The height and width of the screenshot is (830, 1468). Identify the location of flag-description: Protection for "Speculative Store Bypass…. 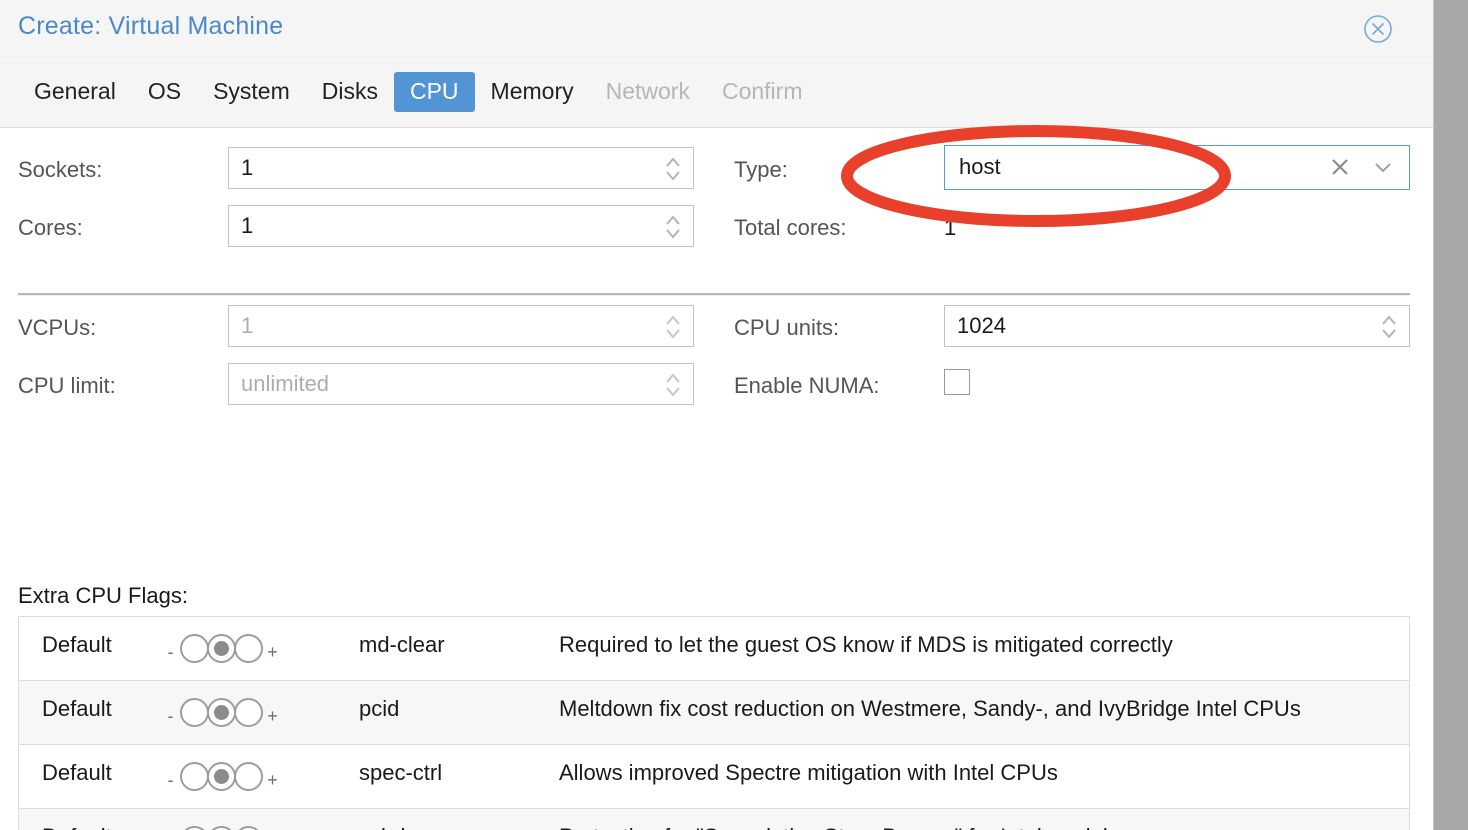
(984, 826).